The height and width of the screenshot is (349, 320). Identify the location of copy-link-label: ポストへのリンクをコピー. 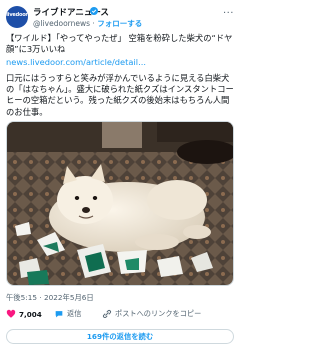
(158, 313).